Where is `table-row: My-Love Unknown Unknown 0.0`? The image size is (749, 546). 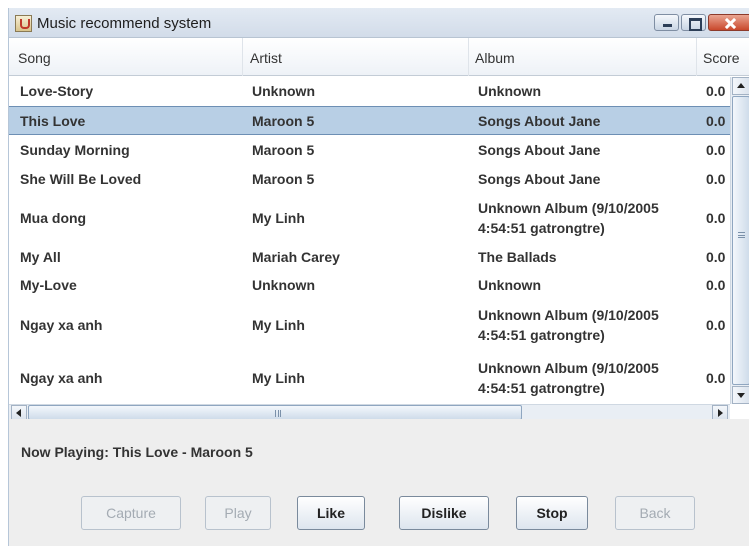
table-row: My-Love Unknown Unknown 0.0 is located at coordinates (369, 285).